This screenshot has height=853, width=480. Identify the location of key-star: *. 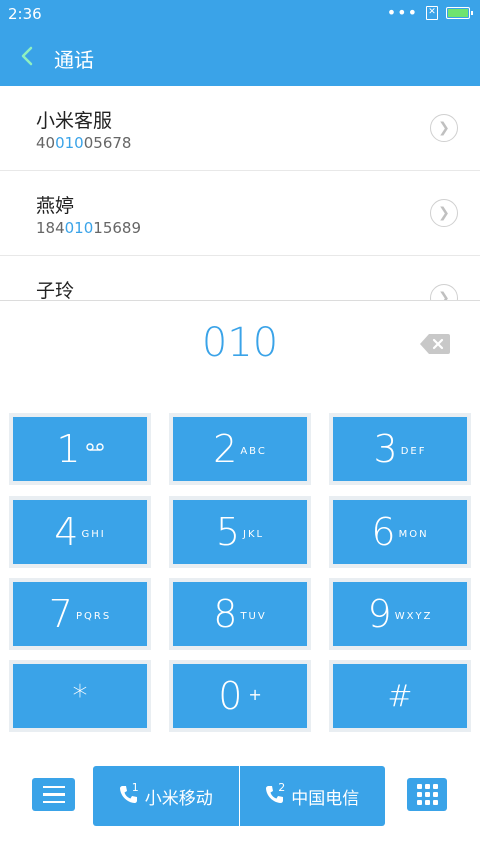
(80, 696).